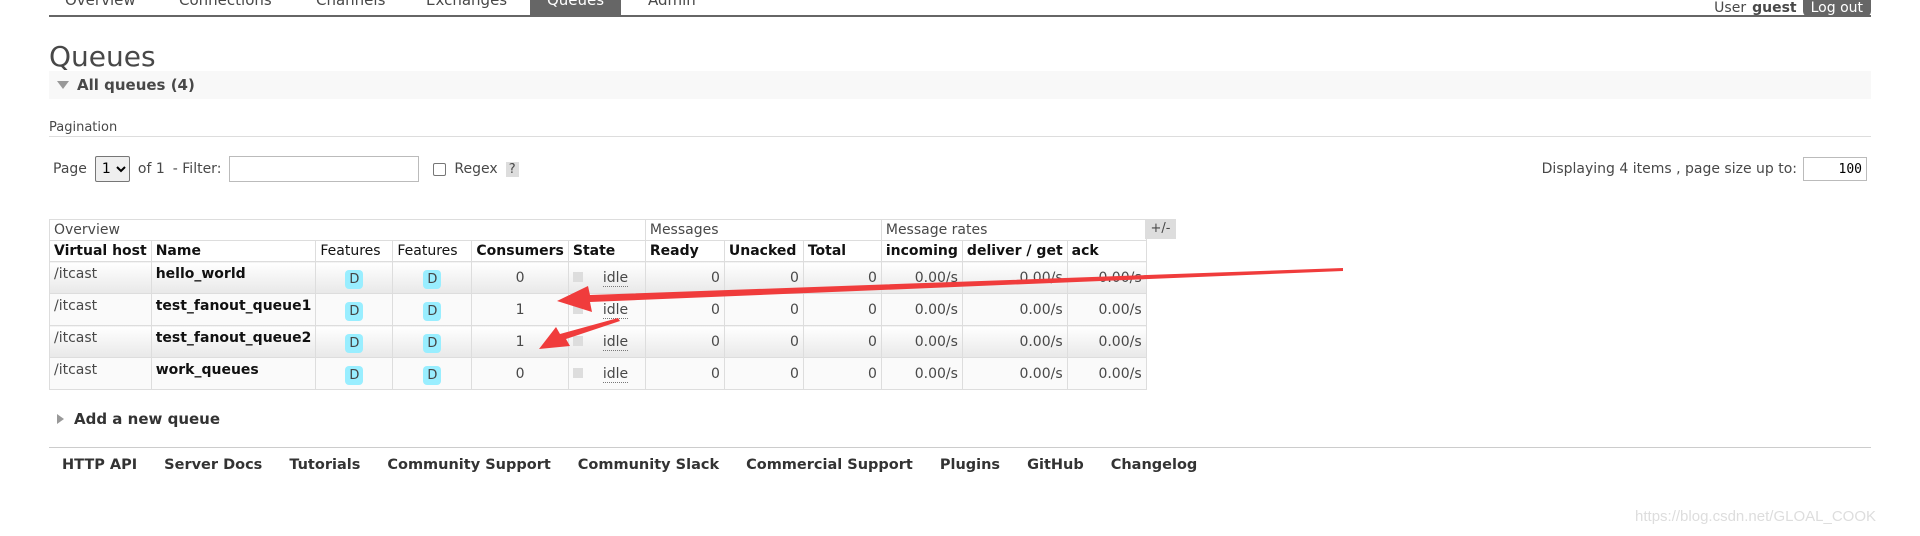  I want to click on footer-link: Tutorials, so click(324, 465).